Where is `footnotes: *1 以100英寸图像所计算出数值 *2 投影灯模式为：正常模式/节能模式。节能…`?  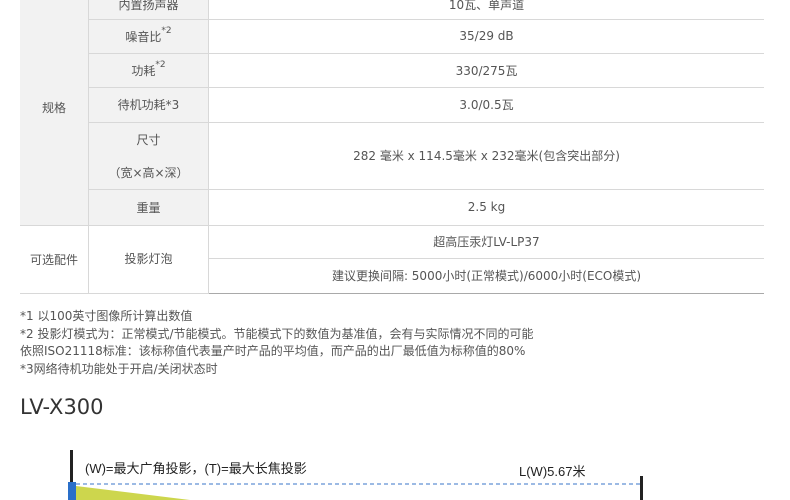 footnotes: *1 以100英寸图像所计算出数值 *2 投影灯模式为：正常模式/节能模式。节能… is located at coordinates (277, 343).